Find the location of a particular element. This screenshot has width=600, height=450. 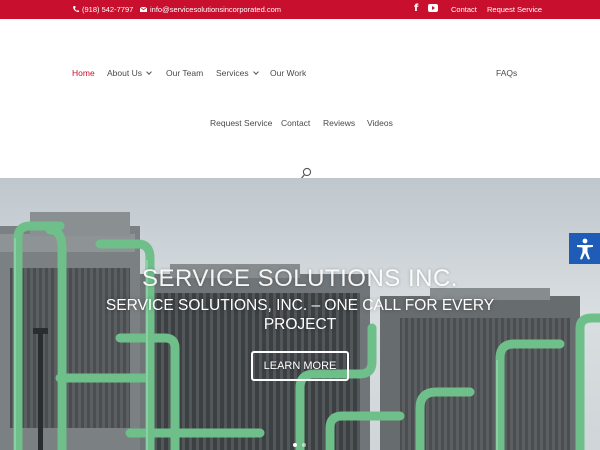

nav-home-label: Home is located at coordinates (83, 73).